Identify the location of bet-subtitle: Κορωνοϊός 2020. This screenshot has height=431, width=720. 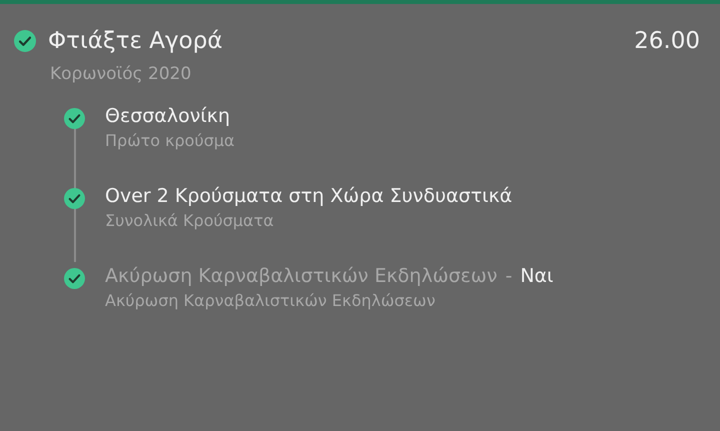
(121, 74).